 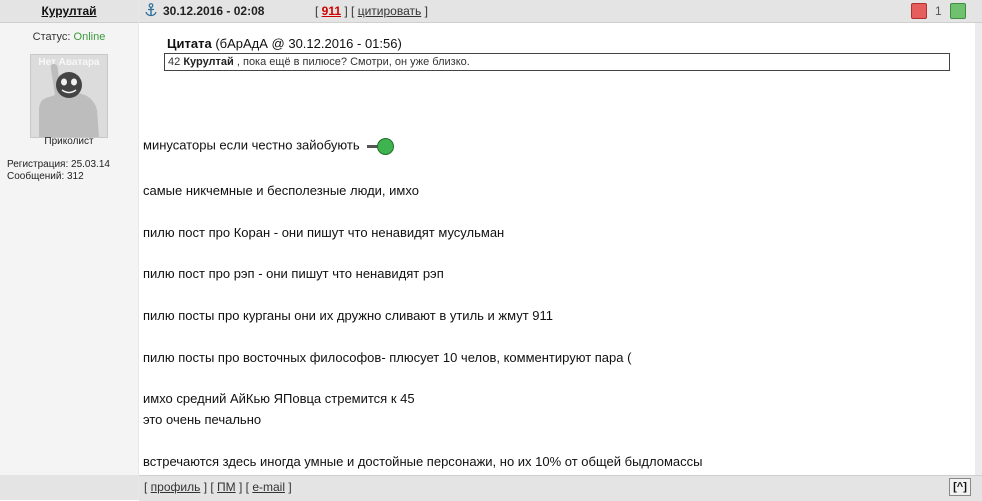 What do you see at coordinates (308, 43) in the screenshot?
I see `quote-source: (бАрАдА @ 30.12.2016 - 01:56)` at bounding box center [308, 43].